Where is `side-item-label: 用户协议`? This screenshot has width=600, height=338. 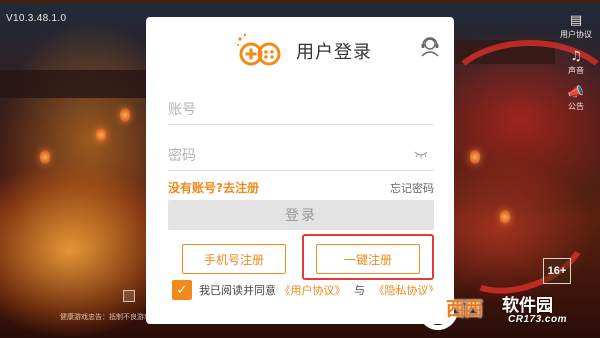
side-item-label: 用户协议 is located at coordinates (576, 34).